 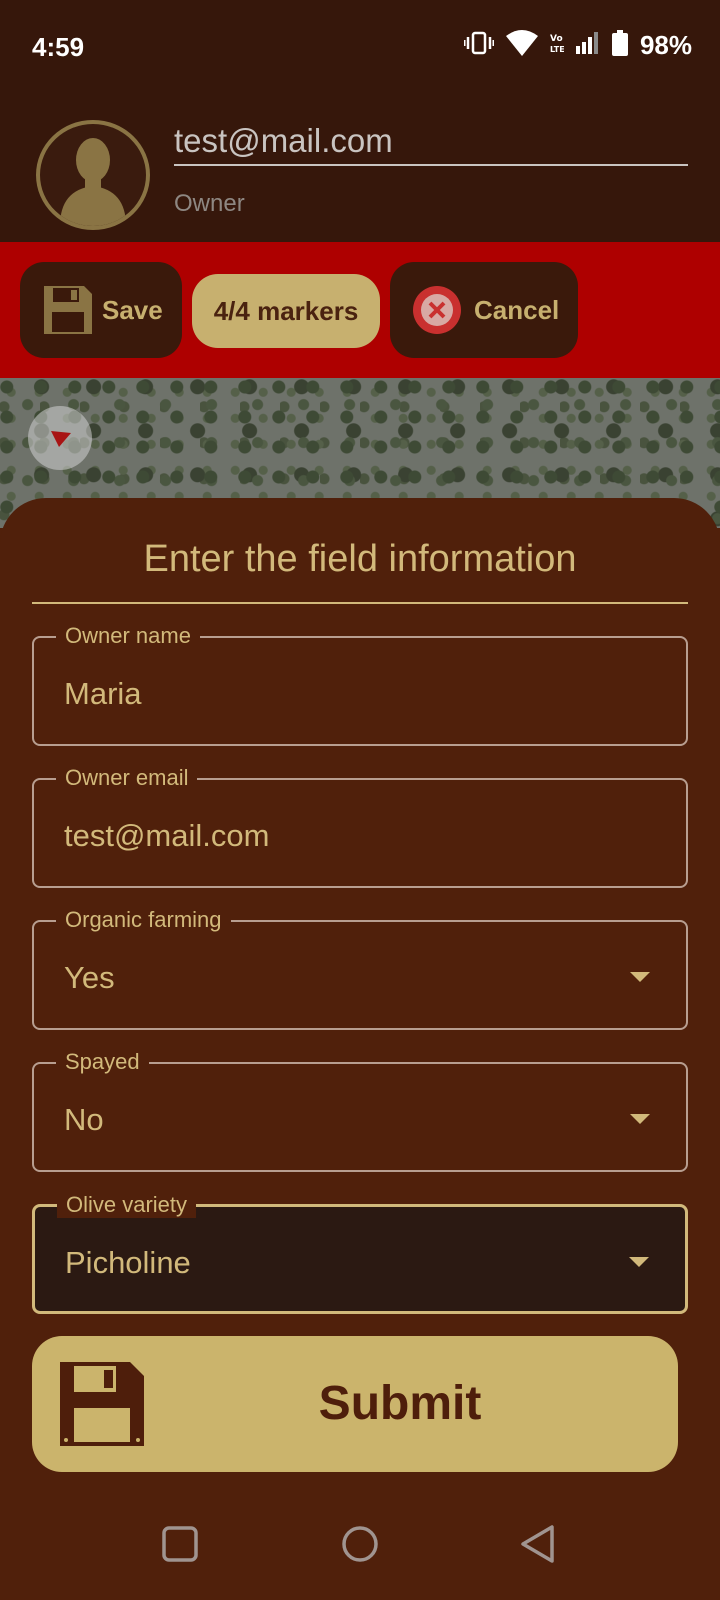 I want to click on cancel-button-label: Cancel, so click(x=517, y=309).